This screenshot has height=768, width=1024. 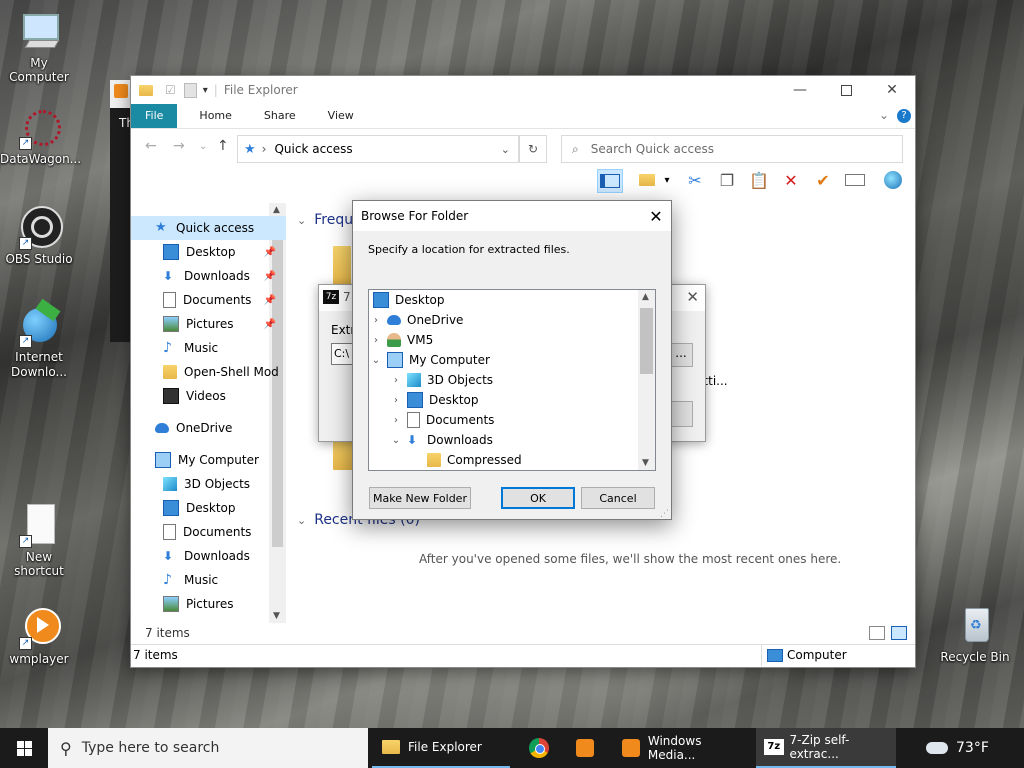 I want to click on copy-button: ❐, so click(x=727, y=180).